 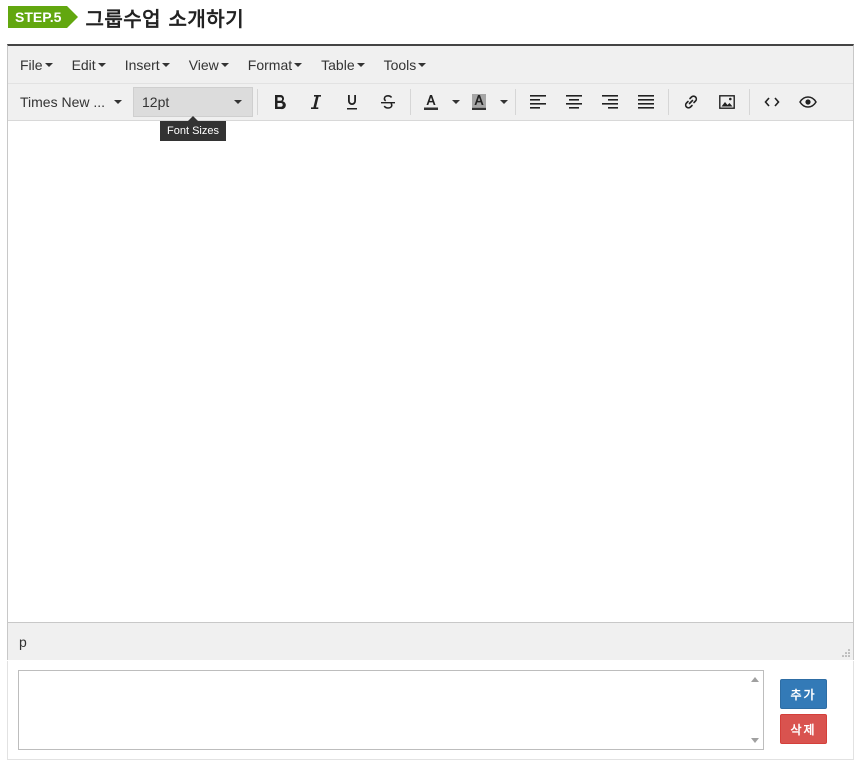 I want to click on scroll-up-arrow-icon, so click(x=755, y=679).